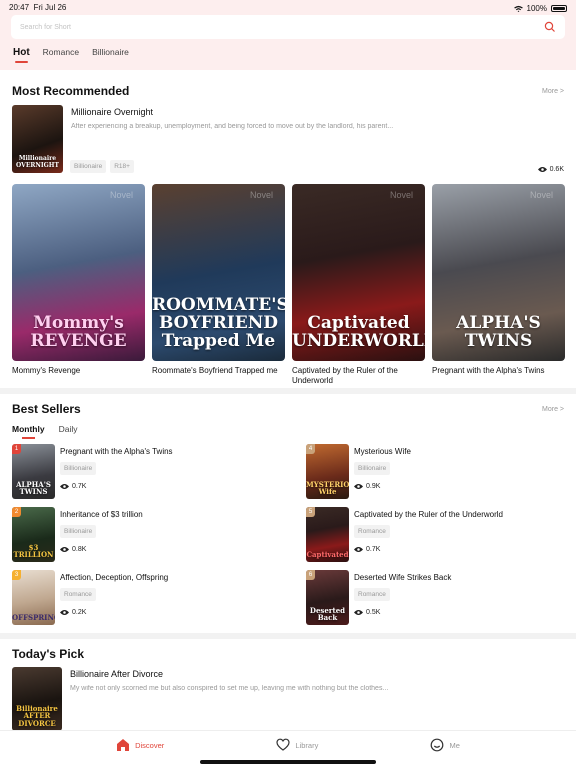  I want to click on book-cover: Millionaire OVERNIGHT, so click(37, 139).